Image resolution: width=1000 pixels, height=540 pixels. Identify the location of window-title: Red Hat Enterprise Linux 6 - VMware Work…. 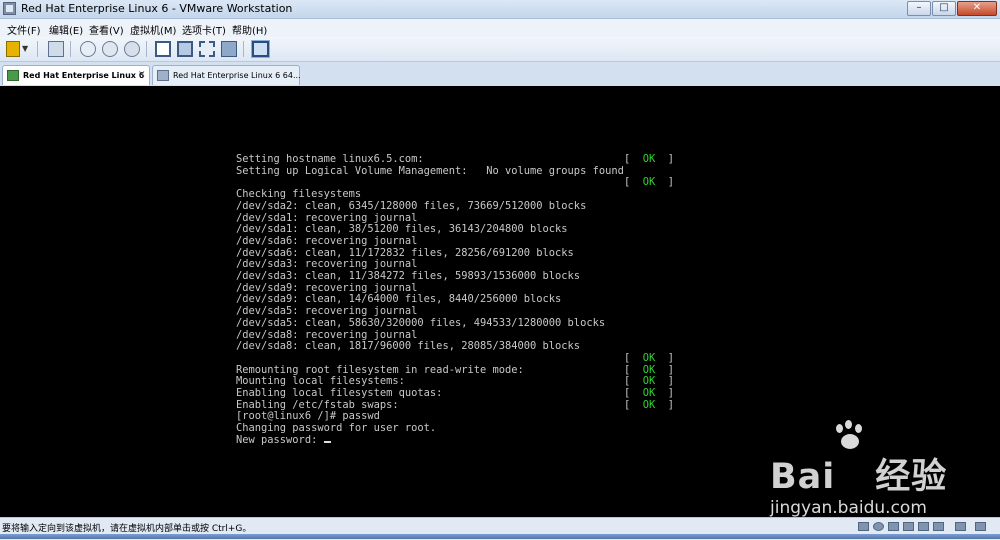
(157, 8).